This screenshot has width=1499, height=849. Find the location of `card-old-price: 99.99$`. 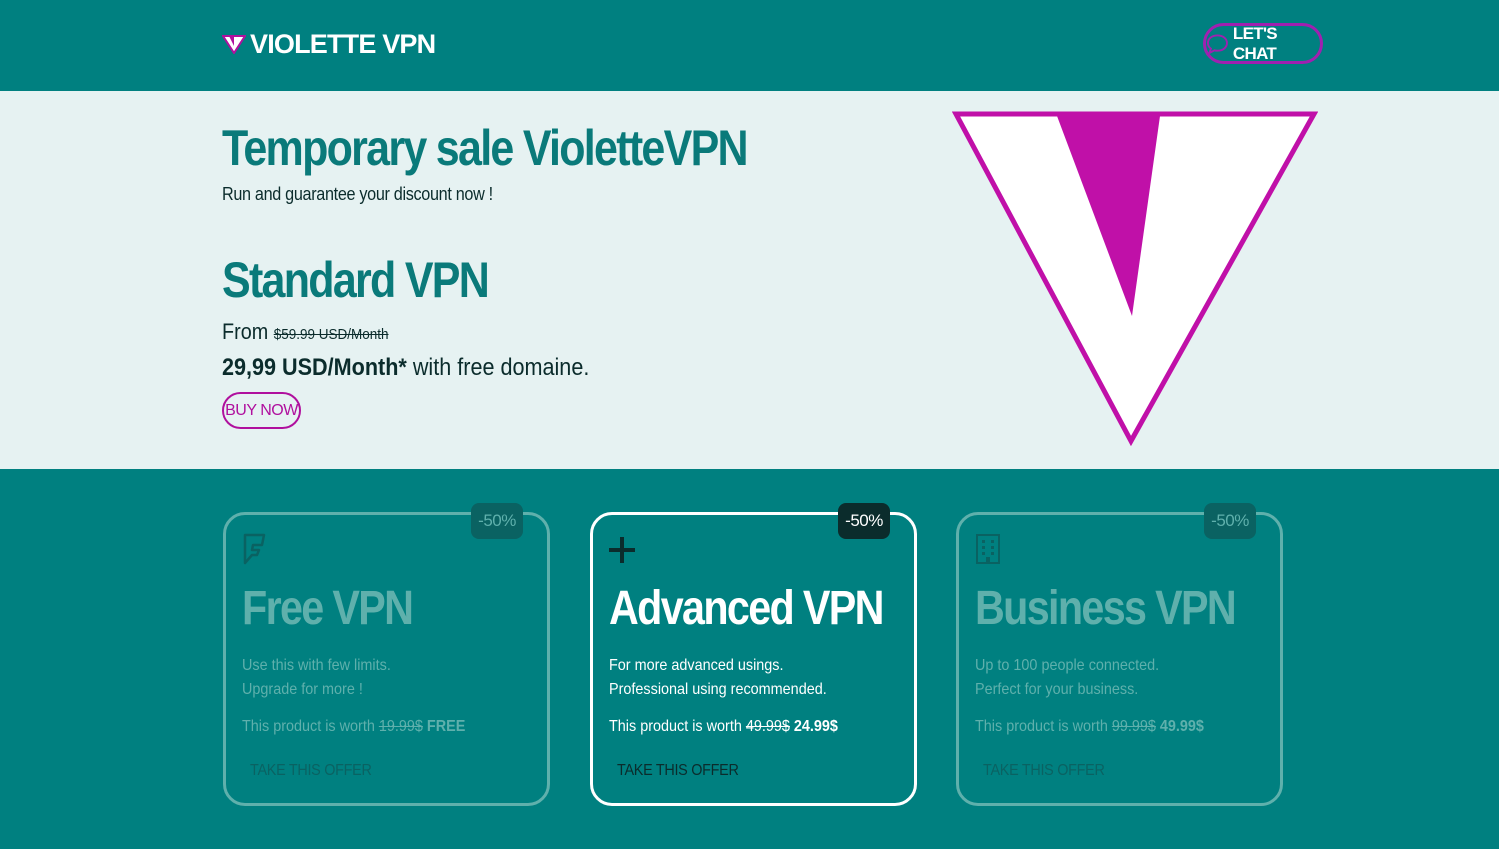

card-old-price: 99.99$ is located at coordinates (1133, 726).